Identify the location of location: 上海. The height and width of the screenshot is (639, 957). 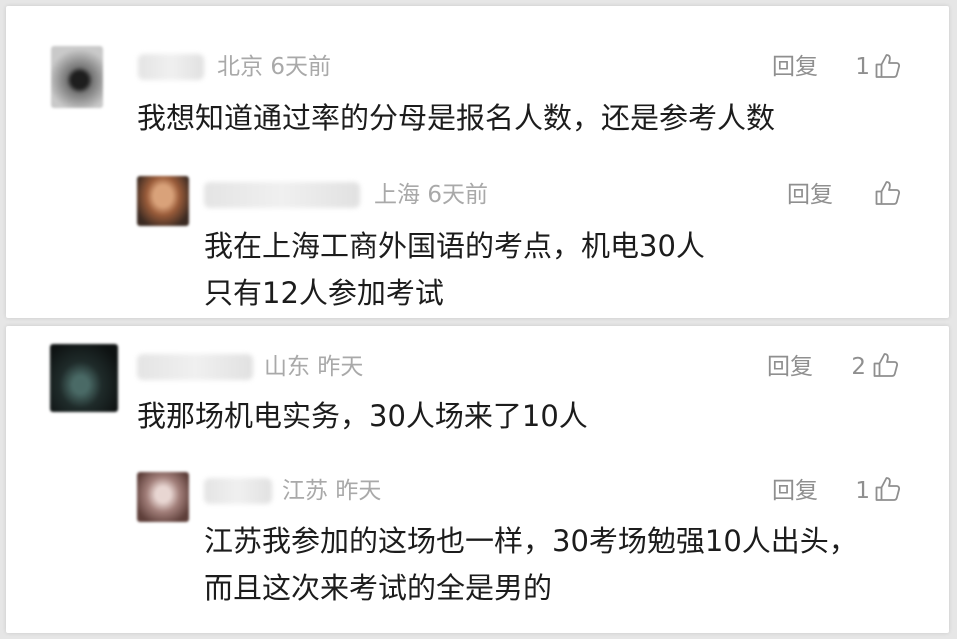
(397, 195).